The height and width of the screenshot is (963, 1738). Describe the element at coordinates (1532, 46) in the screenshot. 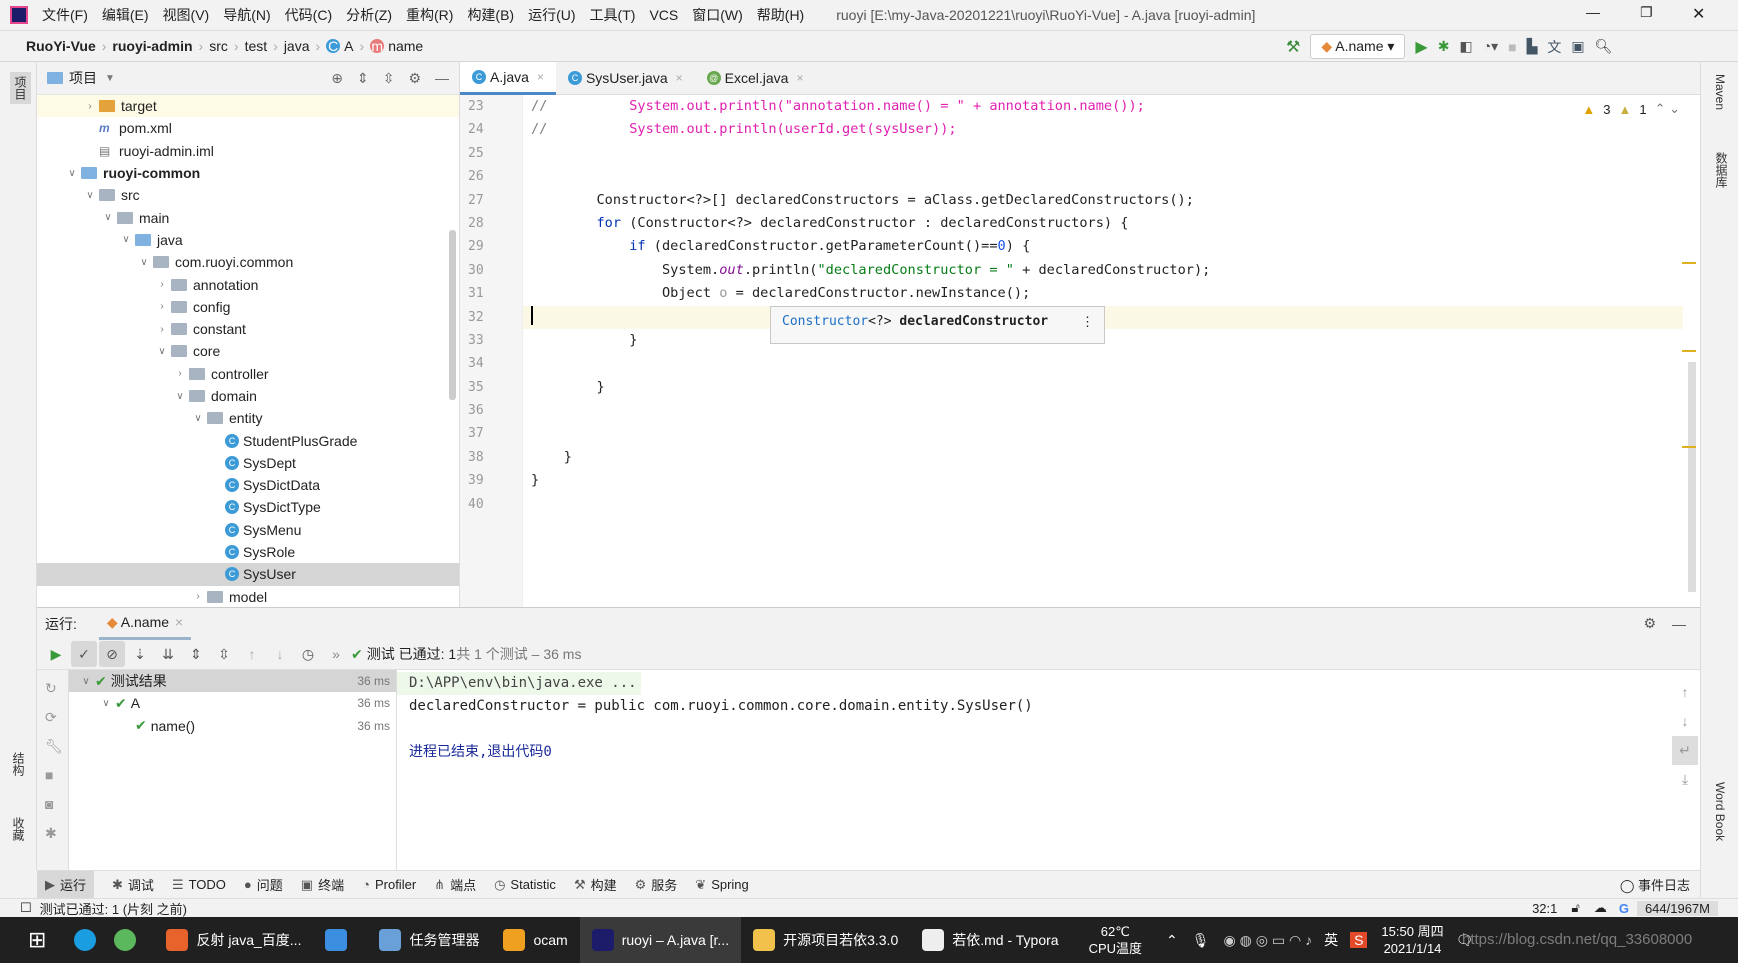

I see `project-structure-icon: ▙` at that location.